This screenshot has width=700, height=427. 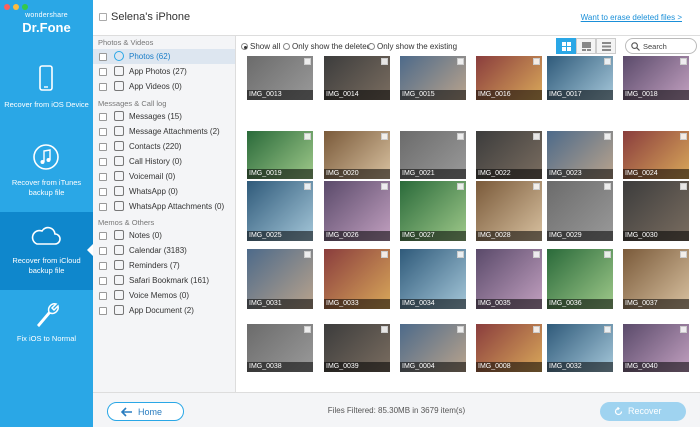 What do you see at coordinates (656, 155) in the screenshot?
I see `photo-thumbnail: IMG_0024` at bounding box center [656, 155].